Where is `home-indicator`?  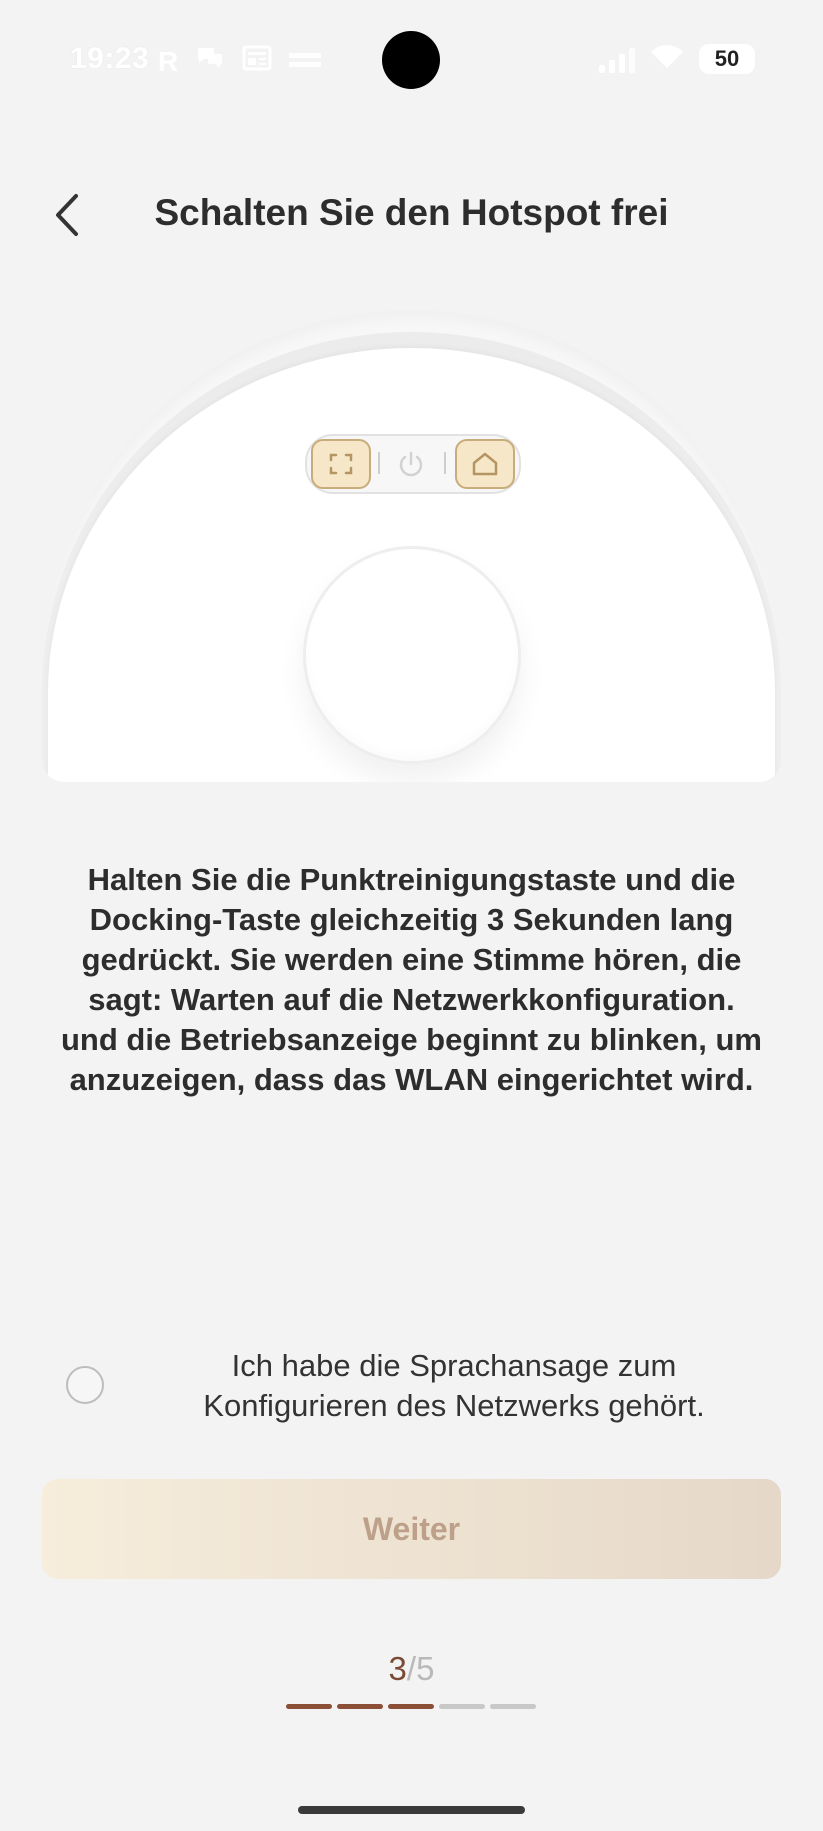
home-indicator is located at coordinates (411, 1810).